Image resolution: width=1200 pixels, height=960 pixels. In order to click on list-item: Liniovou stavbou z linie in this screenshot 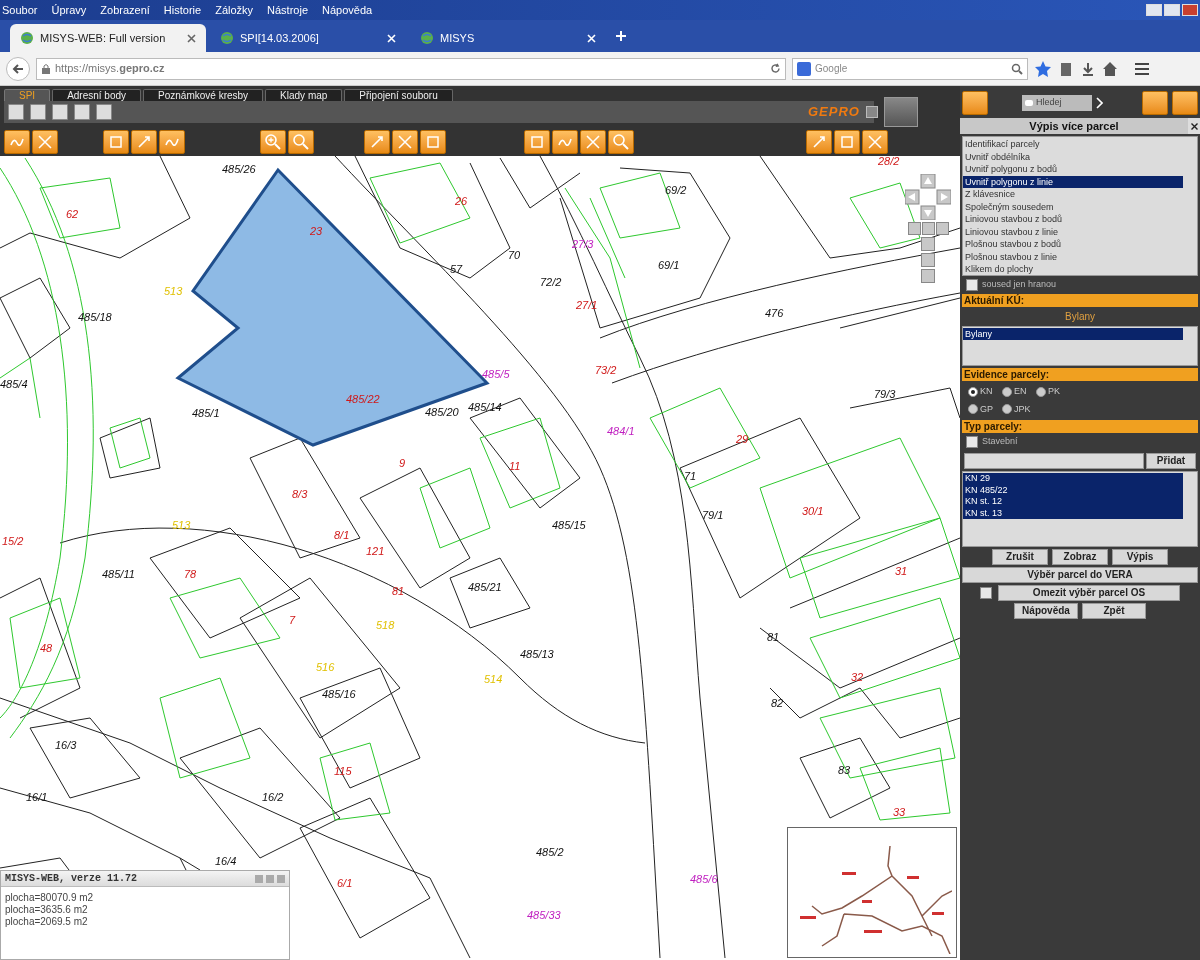, I will do `click(1073, 231)`.